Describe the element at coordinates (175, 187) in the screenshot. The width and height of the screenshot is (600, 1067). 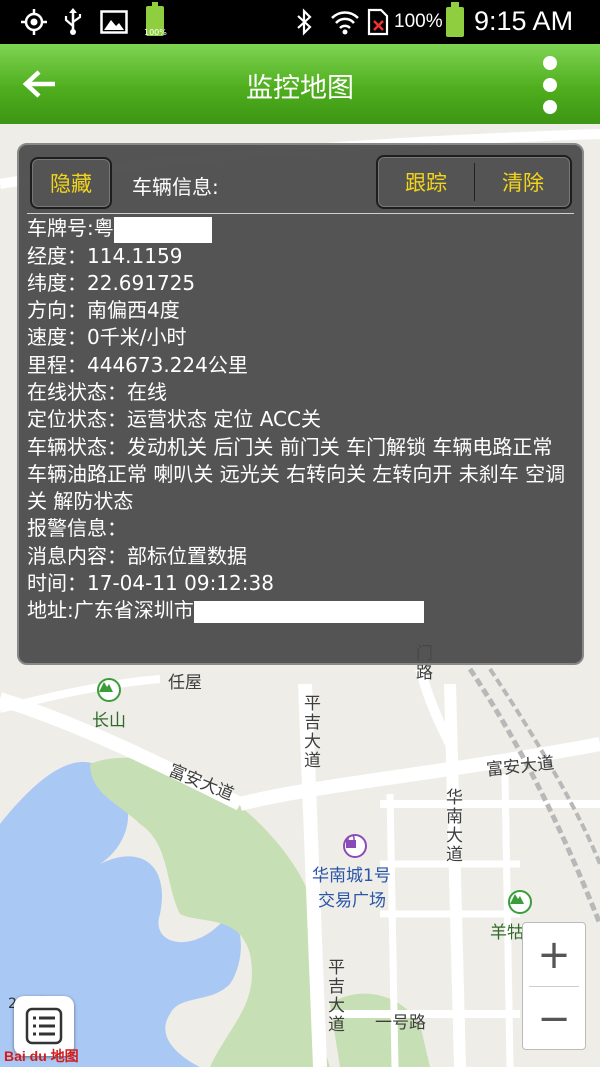
I see `vehicle-info-title: 车辆信息:` at that location.